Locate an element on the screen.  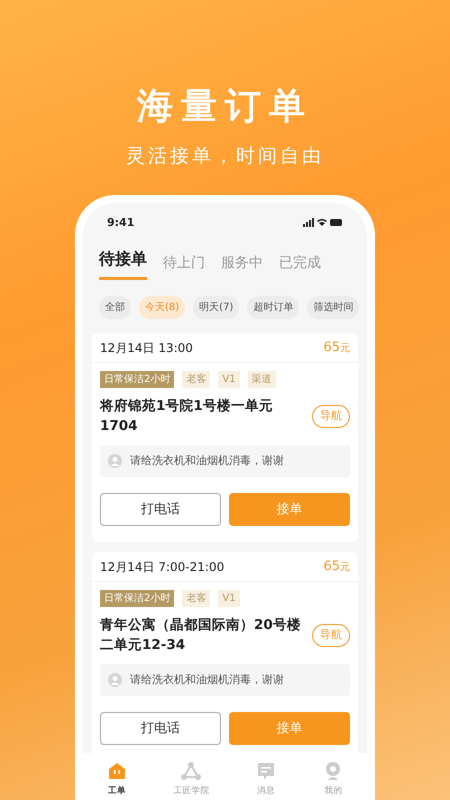
filter-chip: 超时订单 is located at coordinates (273, 307).